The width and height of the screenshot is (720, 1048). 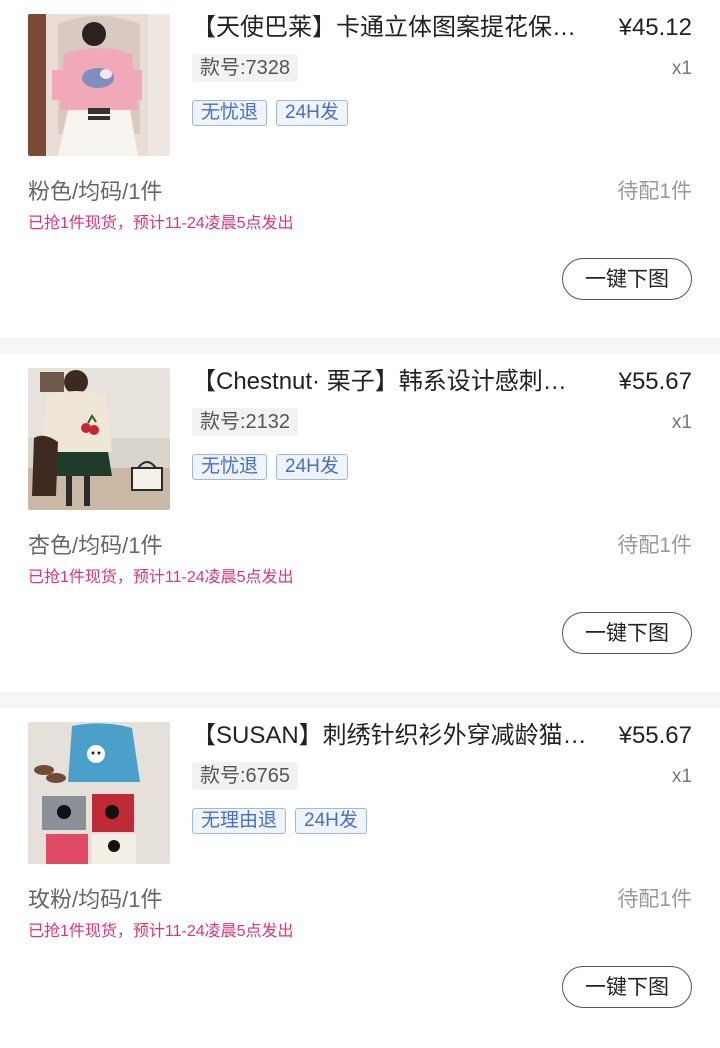 What do you see at coordinates (245, 776) in the screenshot?
I see `sku-badge: 款号:6765` at bounding box center [245, 776].